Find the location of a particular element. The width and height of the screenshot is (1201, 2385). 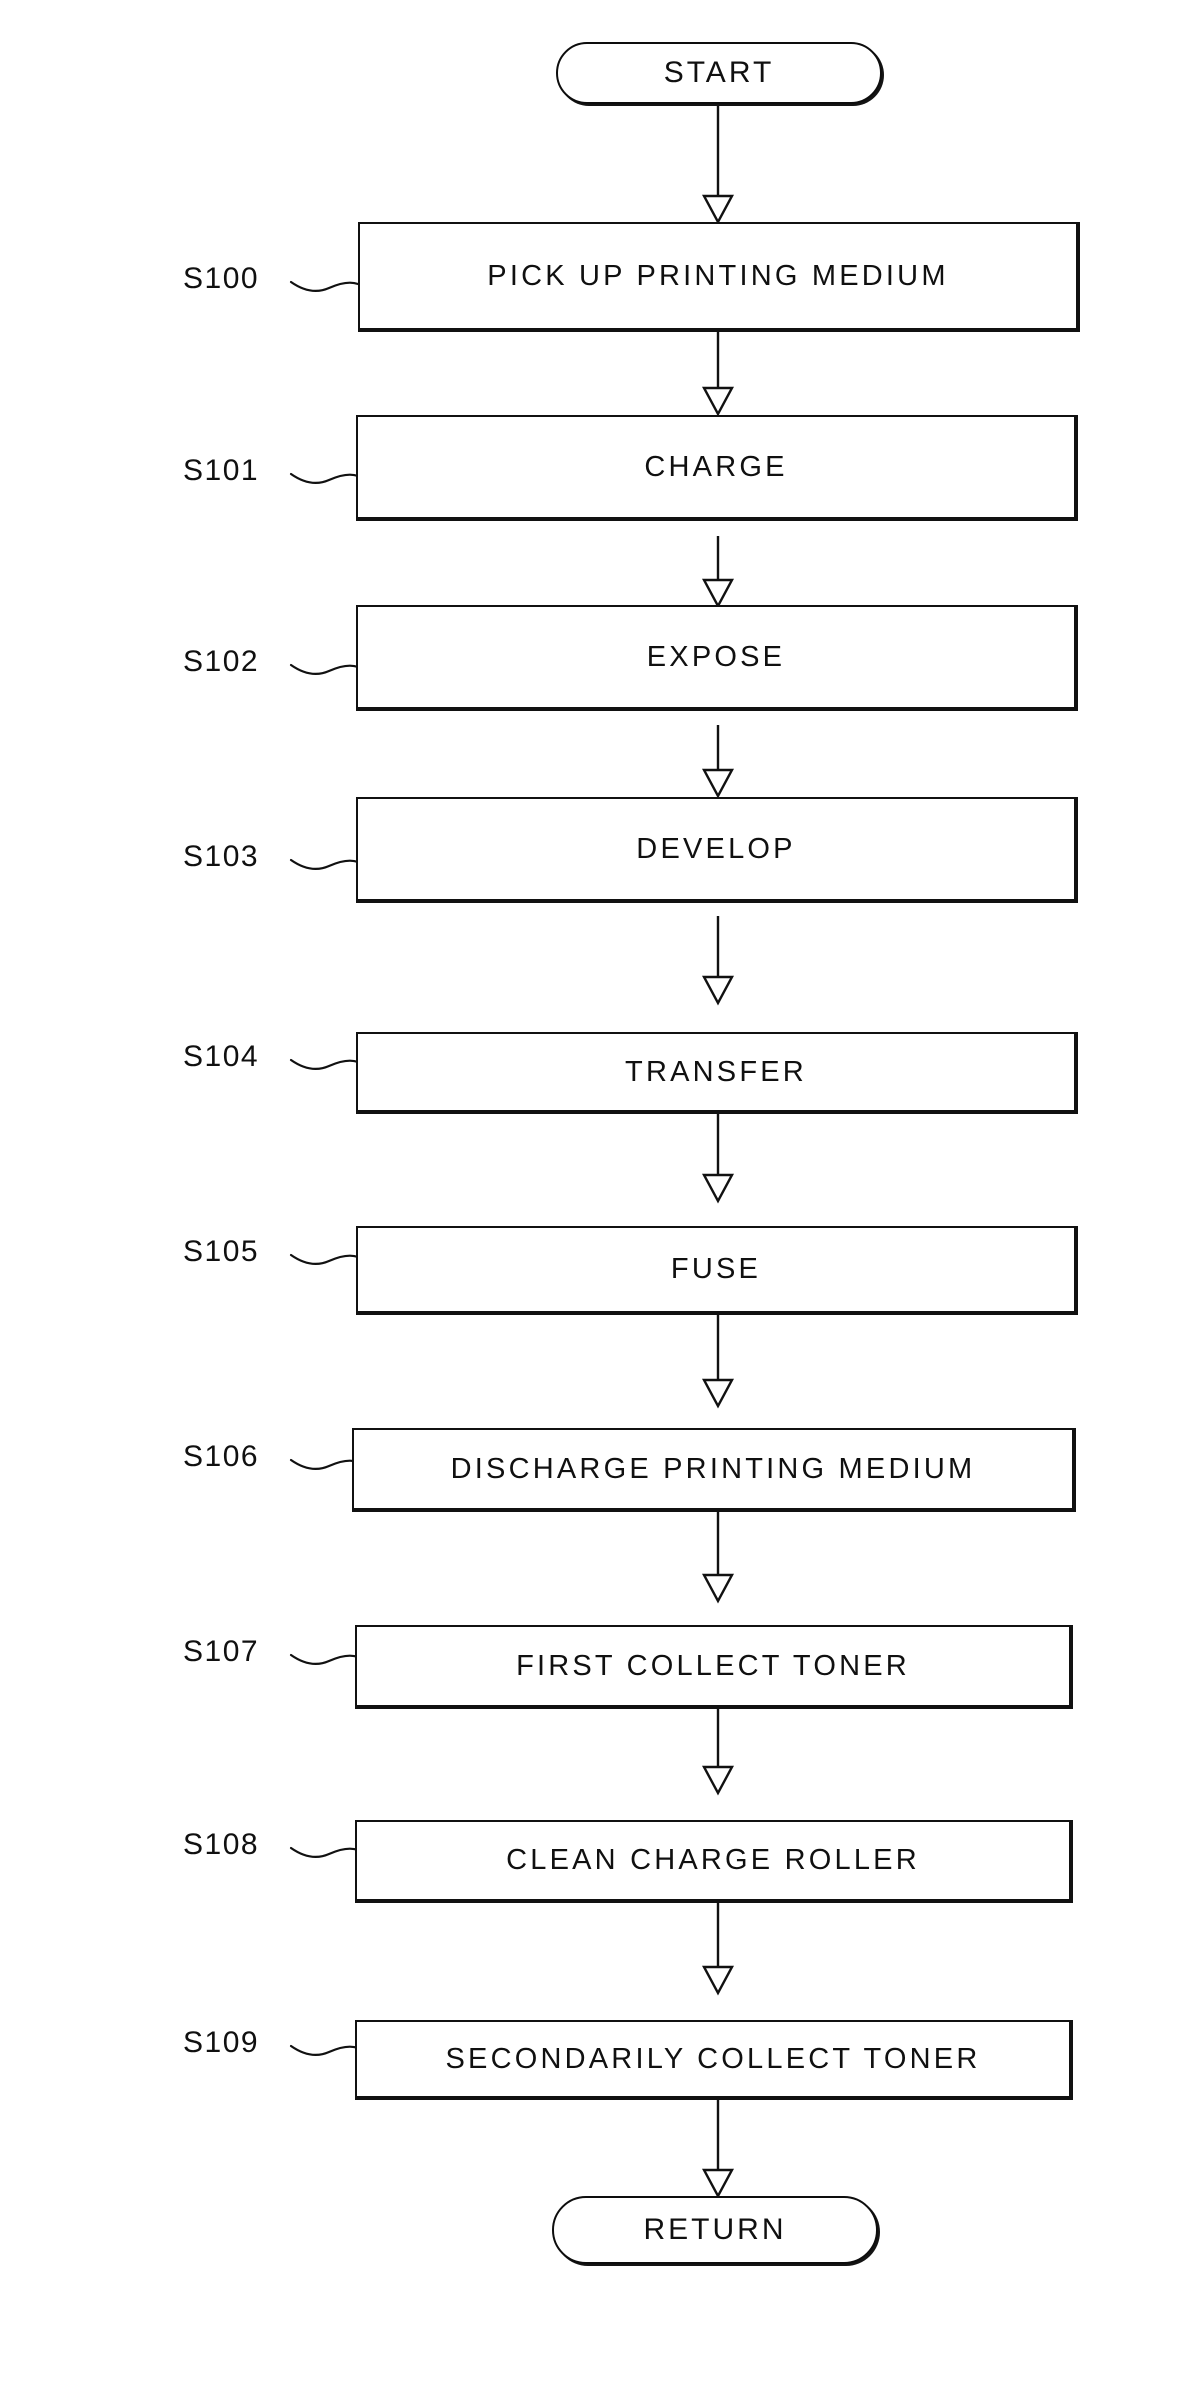

leader-line-s104 is located at coordinates (324, 1064).